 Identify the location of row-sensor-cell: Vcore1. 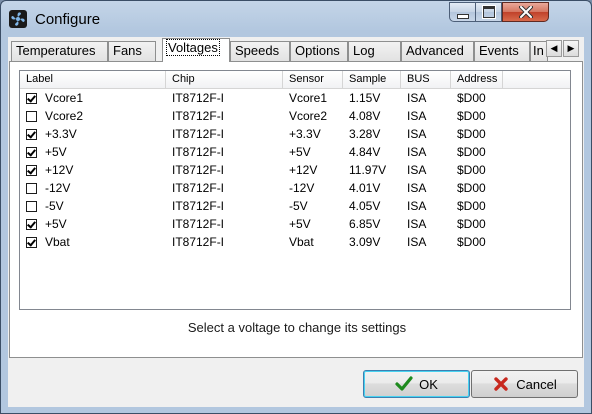
(308, 98).